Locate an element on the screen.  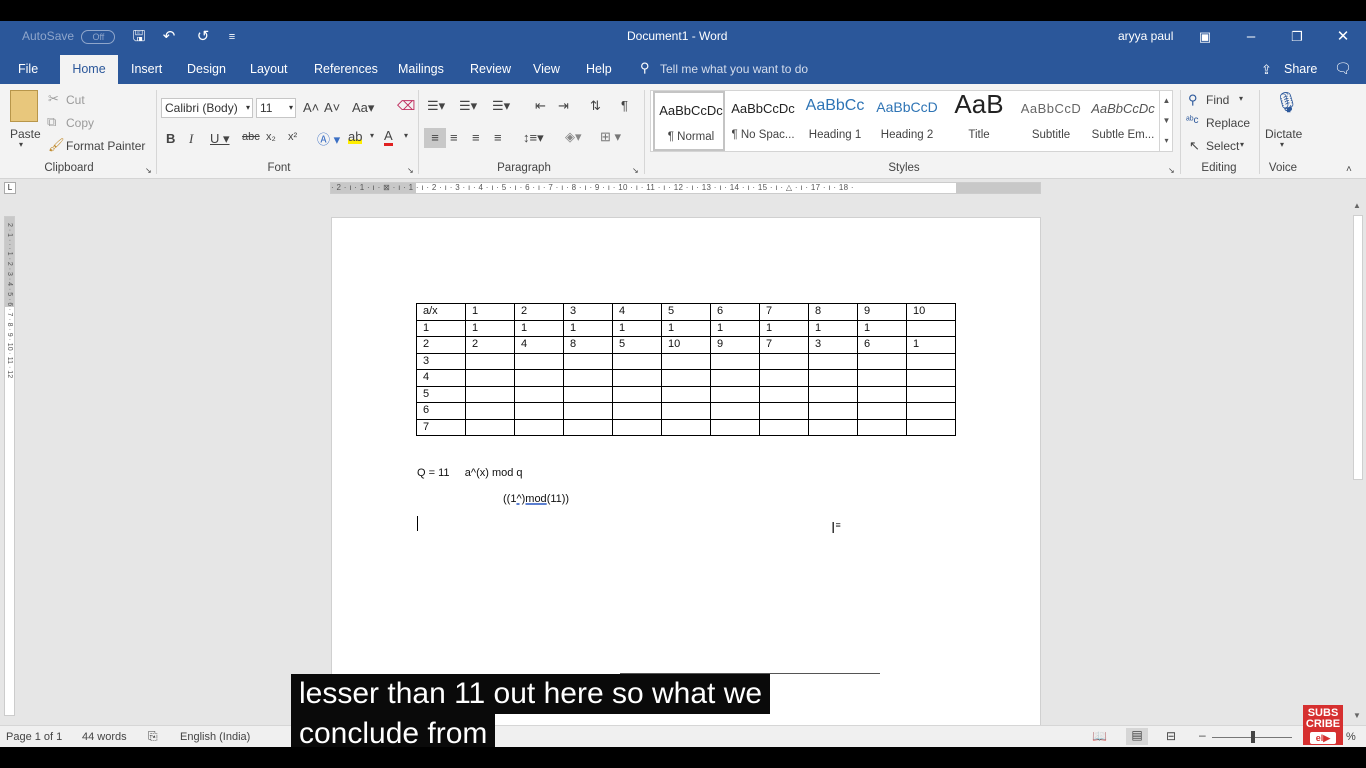
font-launcher-icon: ↘ is located at coordinates (410, 170).